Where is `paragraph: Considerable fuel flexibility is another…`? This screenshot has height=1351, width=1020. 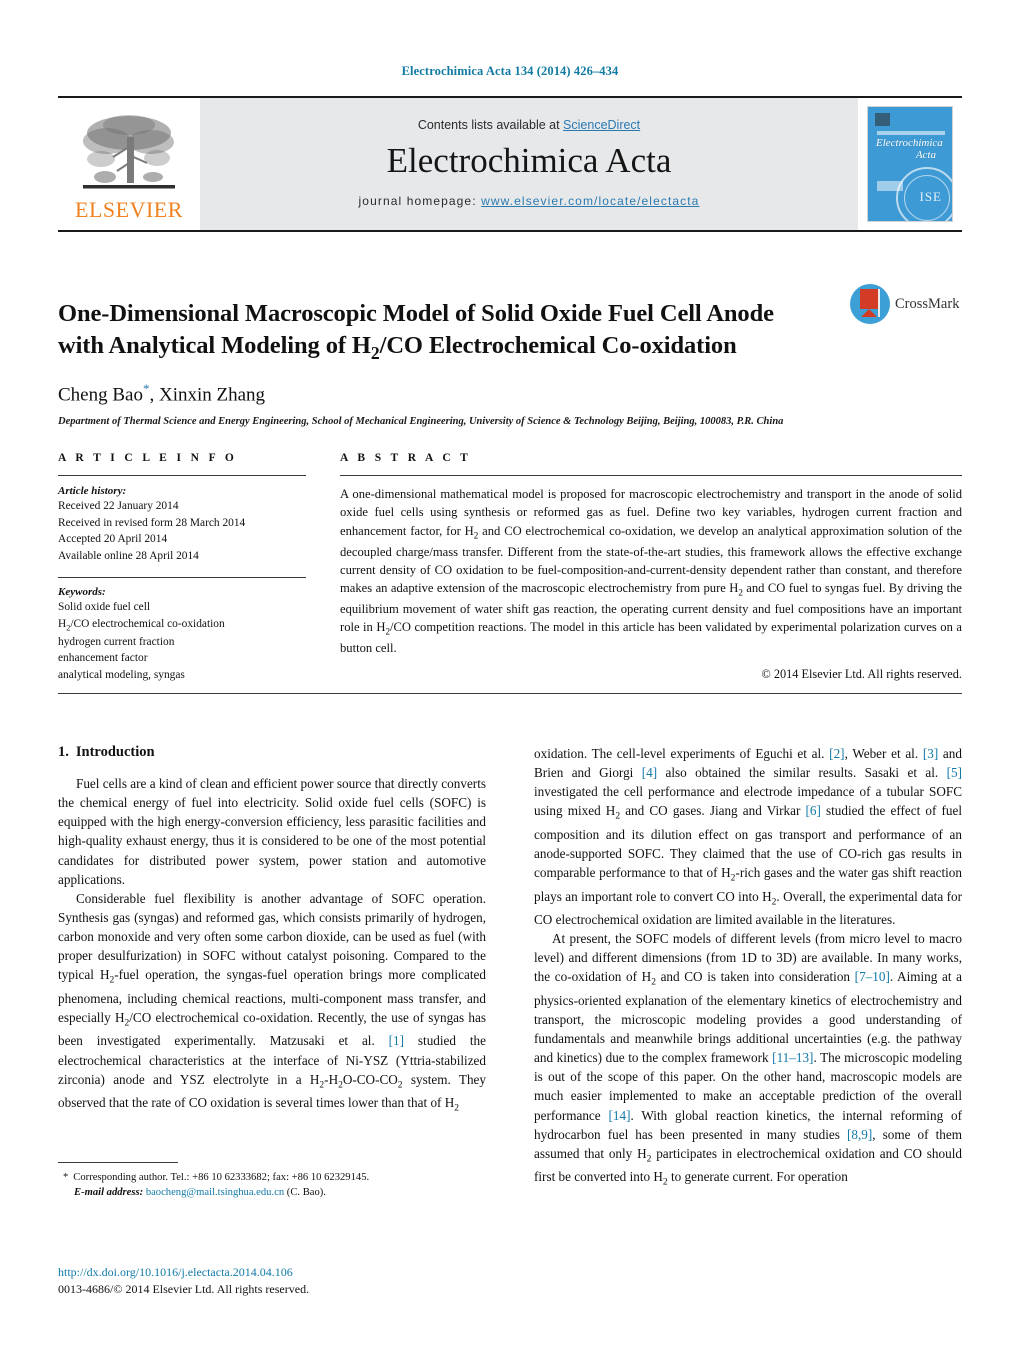
paragraph: Considerable fuel flexibility is another… is located at coordinates (272, 1002).